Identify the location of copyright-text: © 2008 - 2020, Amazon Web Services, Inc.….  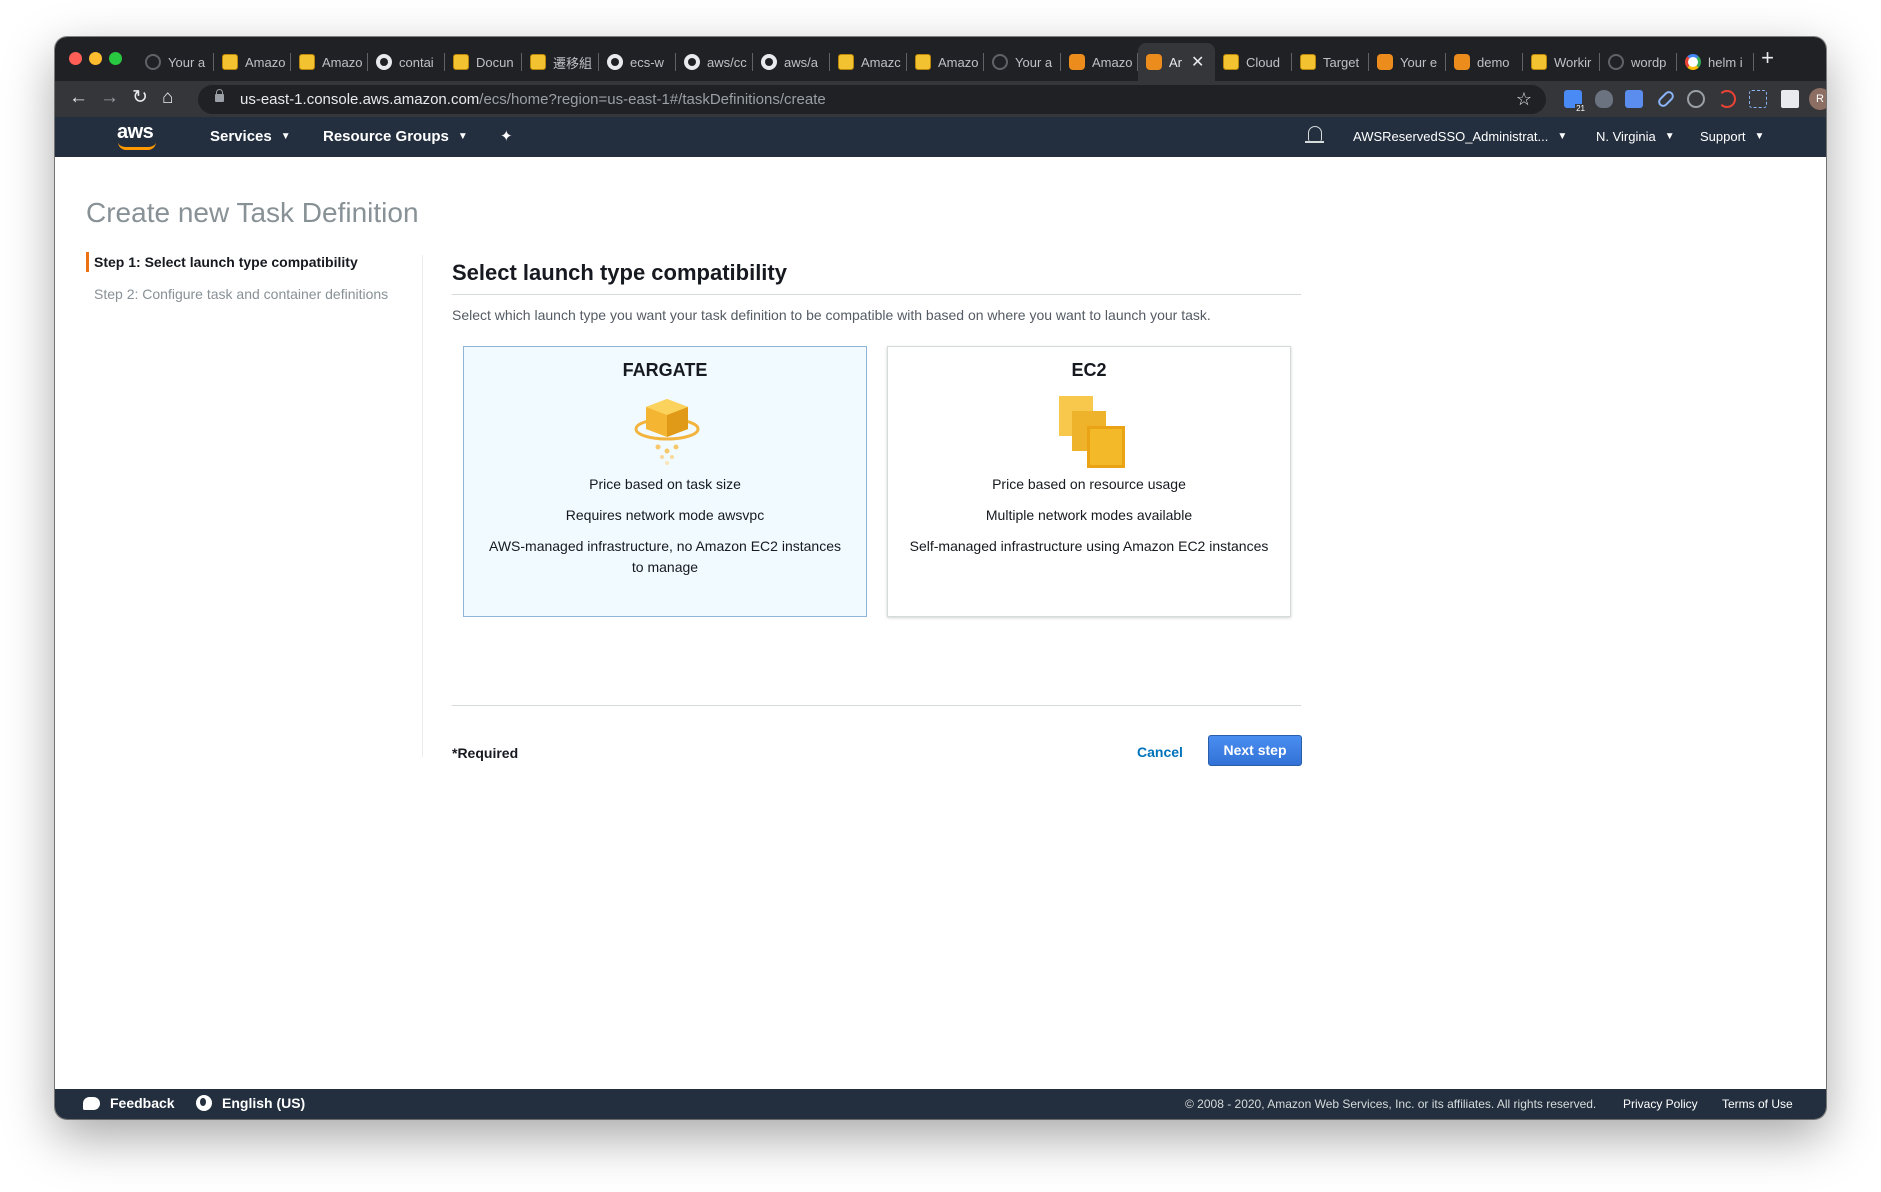
(1391, 1104).